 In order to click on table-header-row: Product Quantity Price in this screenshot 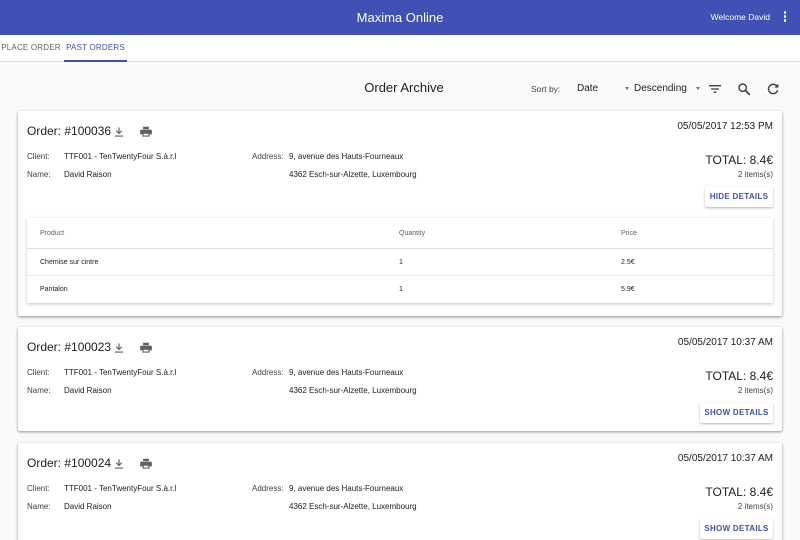, I will do `click(400, 233)`.